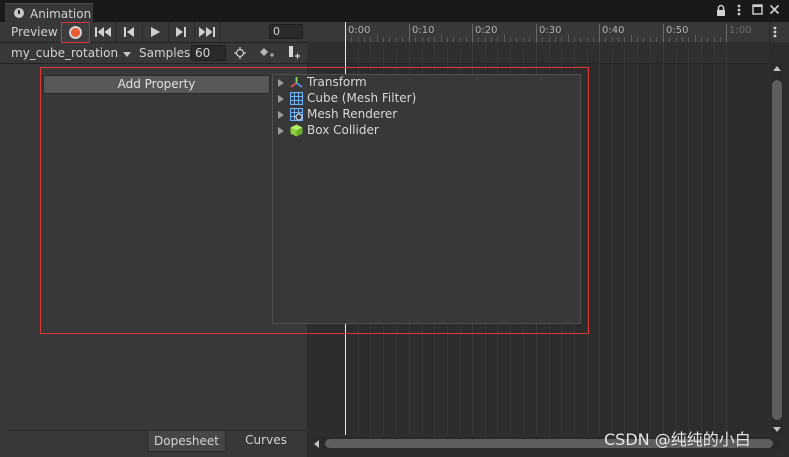 This screenshot has height=457, width=789. Describe the element at coordinates (739, 11) in the screenshot. I see `menu-icon` at that location.